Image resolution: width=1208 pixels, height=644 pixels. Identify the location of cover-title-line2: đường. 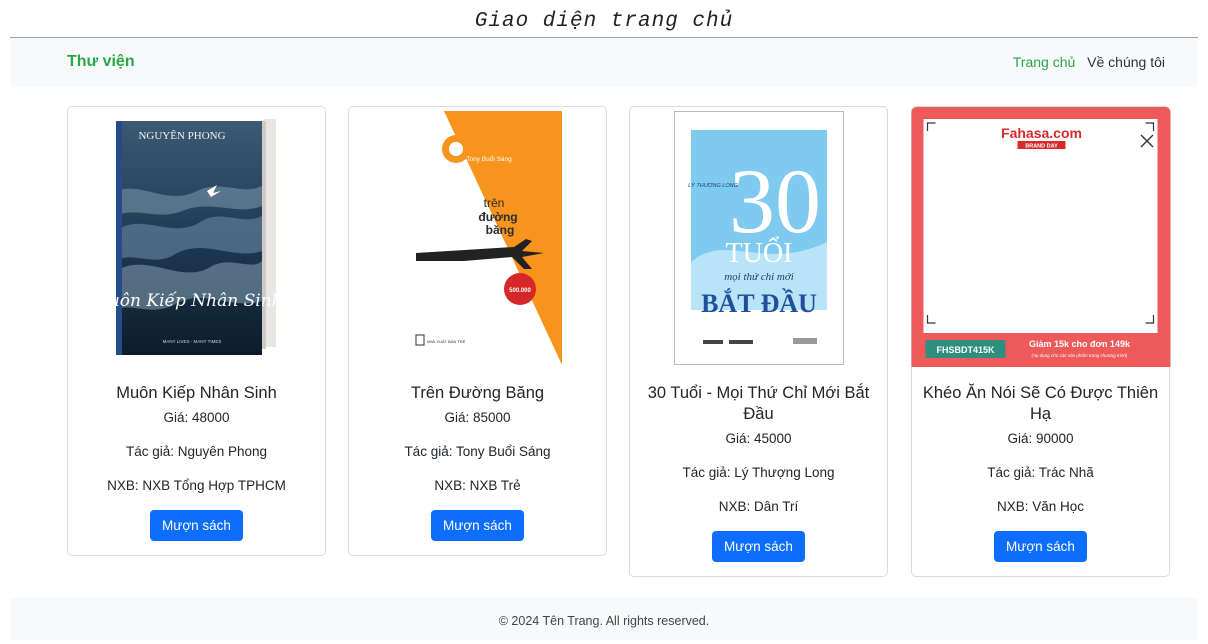
(497, 217).